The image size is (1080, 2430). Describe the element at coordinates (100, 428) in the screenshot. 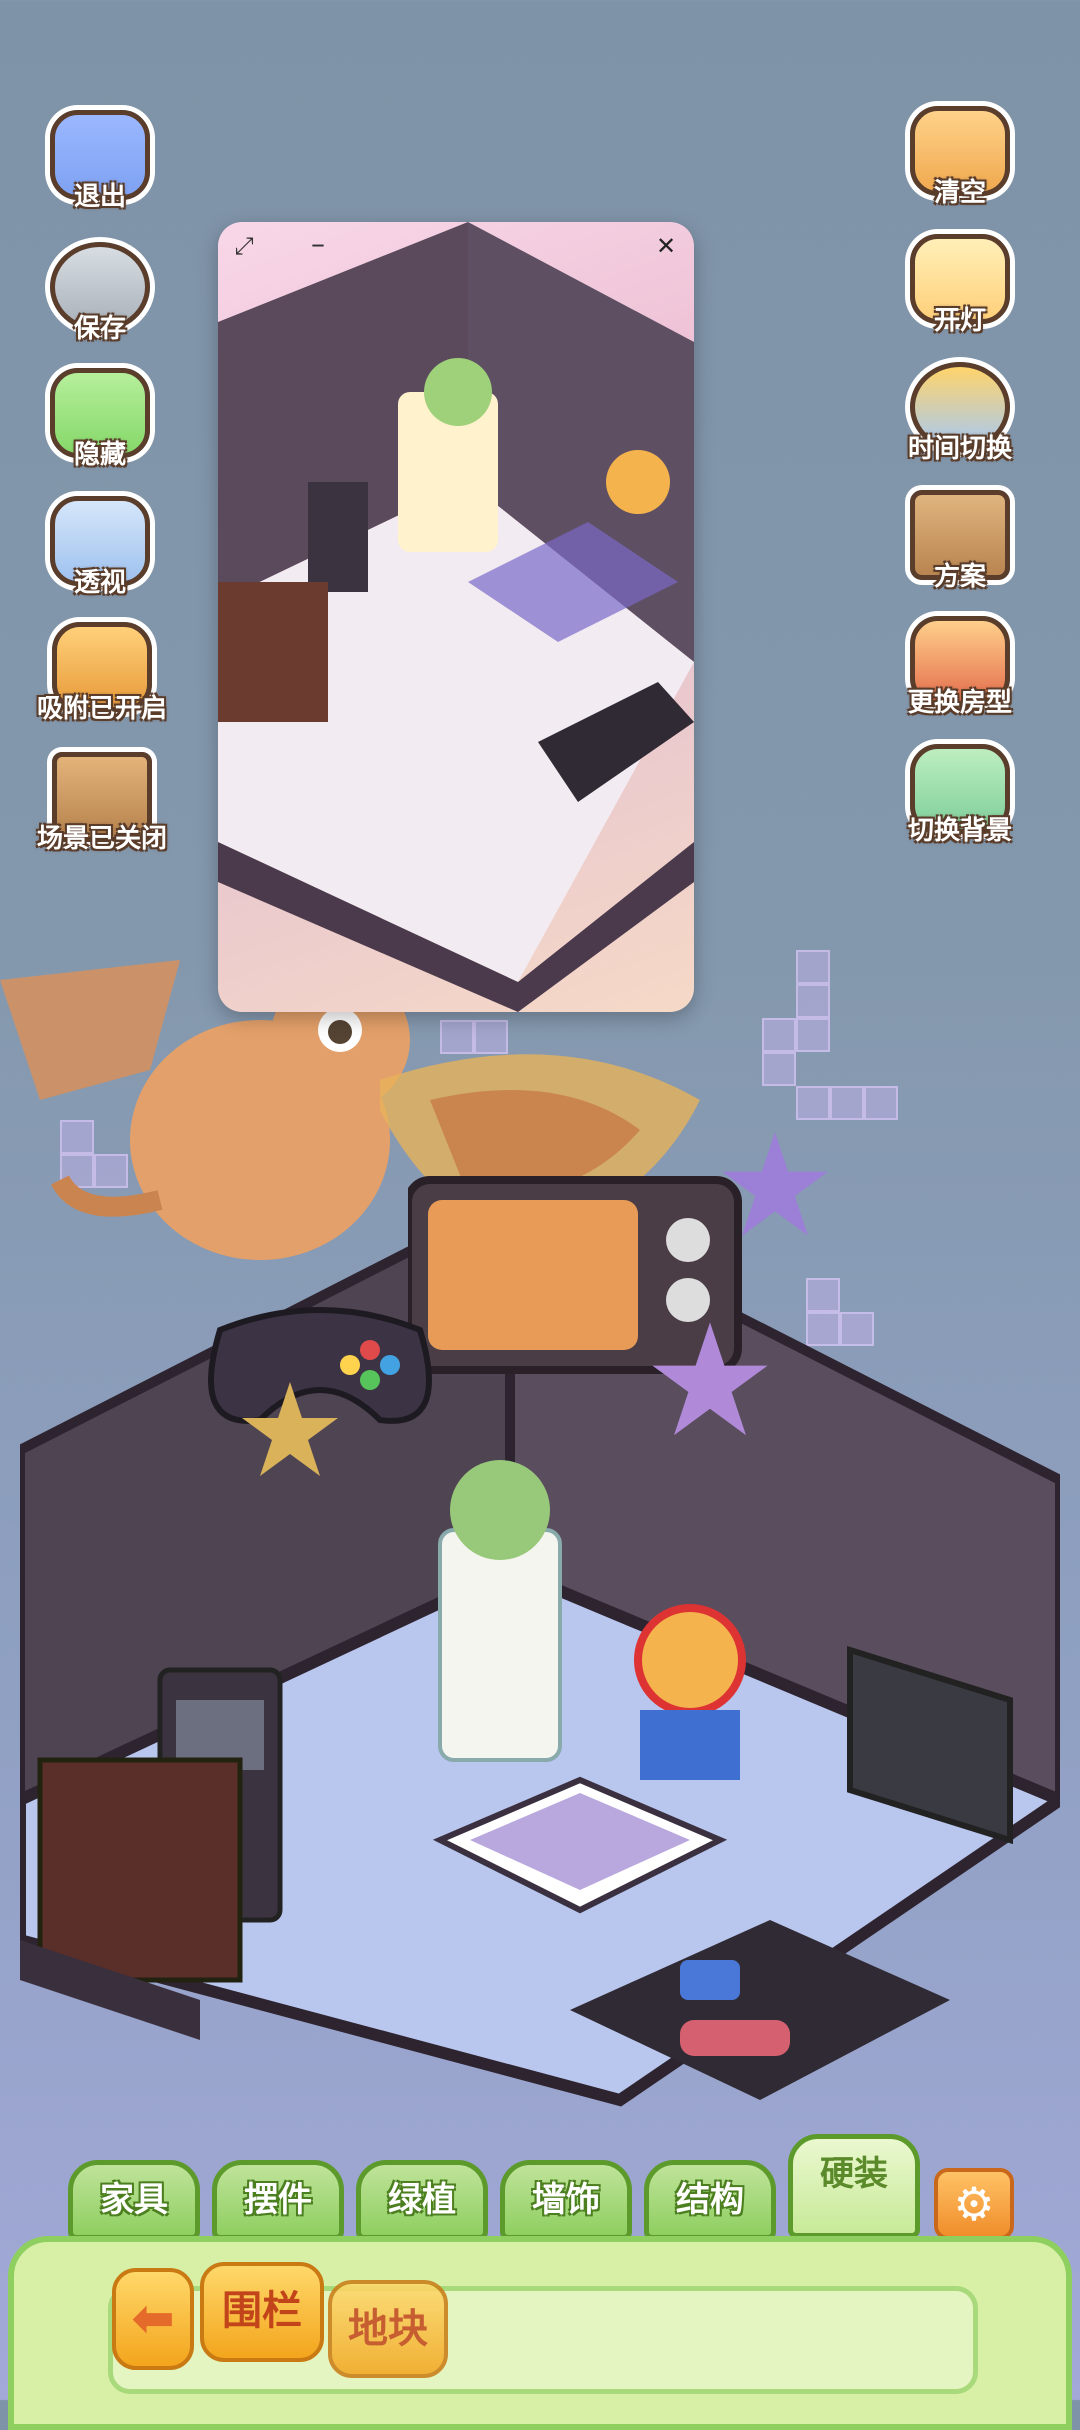

I see `hide-button: 隐藏` at that location.